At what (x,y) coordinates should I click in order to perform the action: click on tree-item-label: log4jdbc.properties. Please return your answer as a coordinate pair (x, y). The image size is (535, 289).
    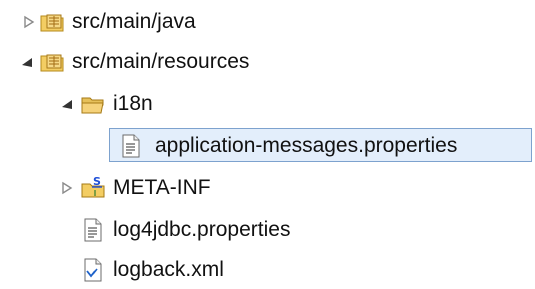
    Looking at the image, I should click on (202, 229).